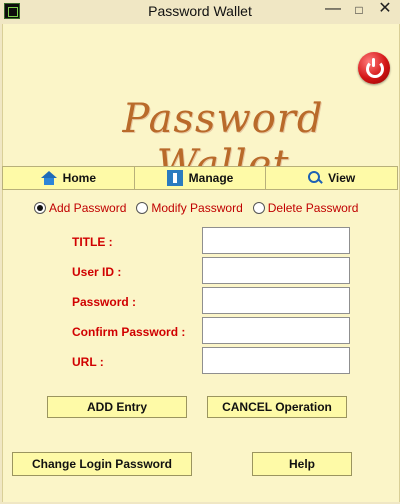  What do you see at coordinates (88, 362) in the screenshot?
I see `url-label: URL :` at bounding box center [88, 362].